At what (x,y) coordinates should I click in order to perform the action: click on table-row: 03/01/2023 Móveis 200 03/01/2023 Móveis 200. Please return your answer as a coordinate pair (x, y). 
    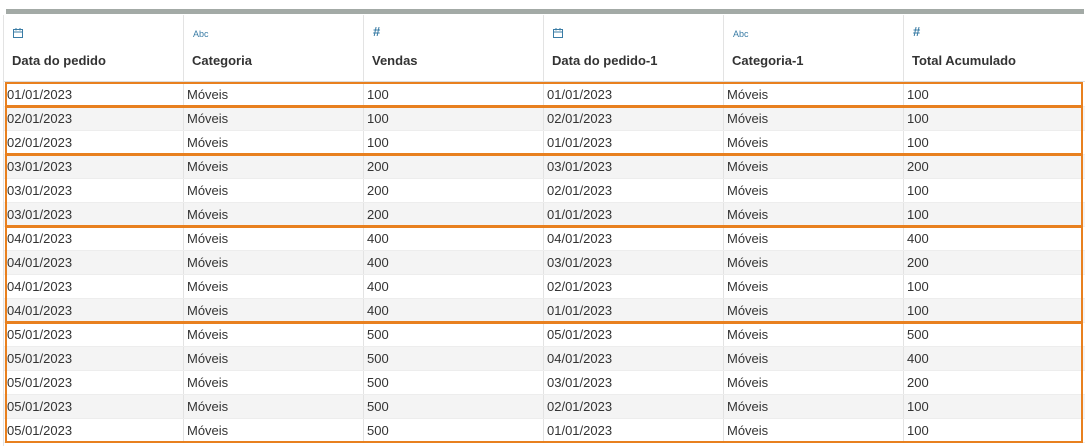
    Looking at the image, I should click on (544, 167).